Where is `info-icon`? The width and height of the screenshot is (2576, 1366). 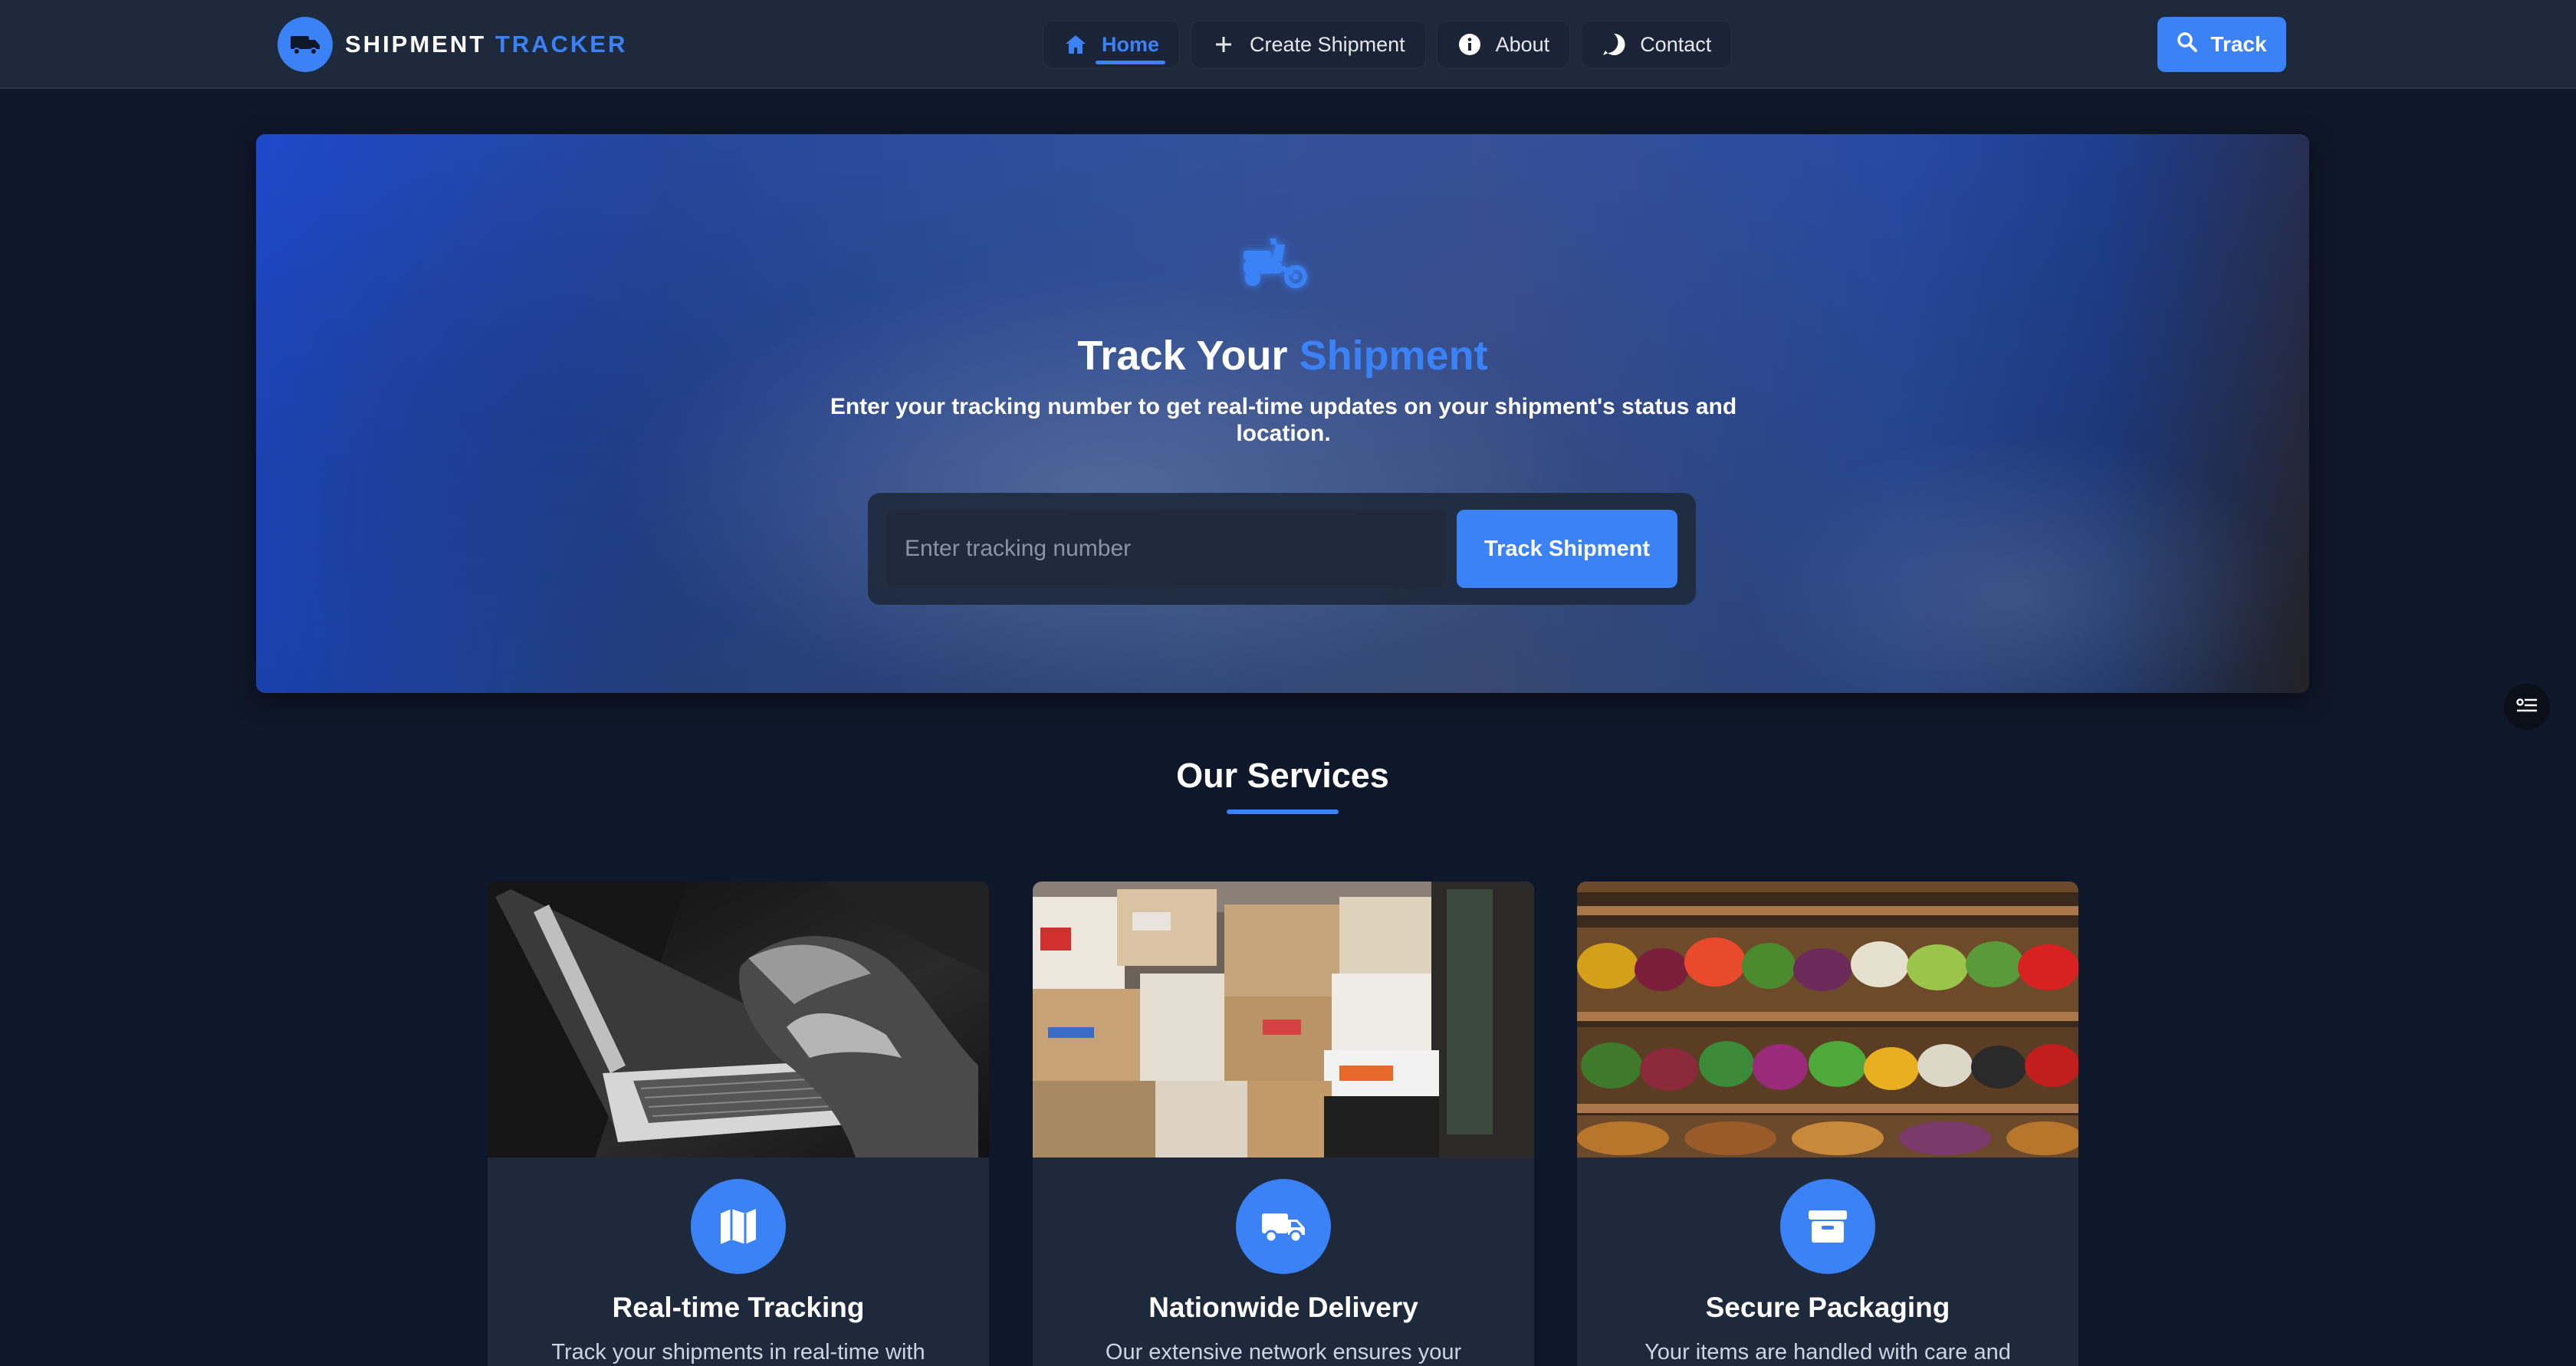
info-icon is located at coordinates (1470, 44).